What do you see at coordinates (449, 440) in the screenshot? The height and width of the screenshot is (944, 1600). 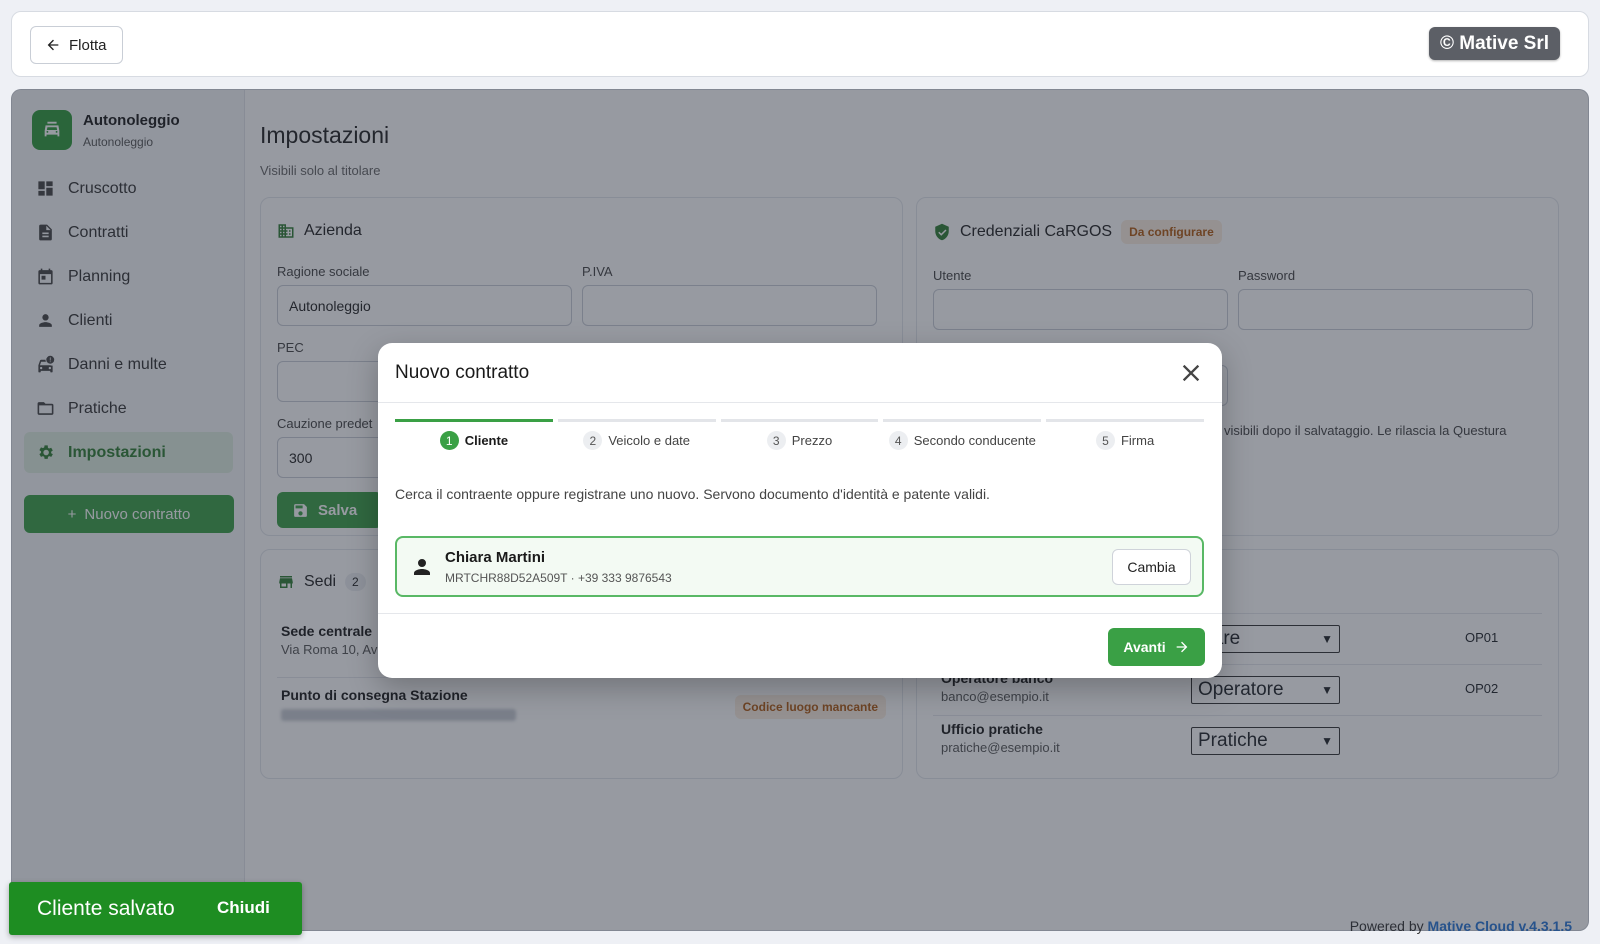 I see `step-number: 1` at bounding box center [449, 440].